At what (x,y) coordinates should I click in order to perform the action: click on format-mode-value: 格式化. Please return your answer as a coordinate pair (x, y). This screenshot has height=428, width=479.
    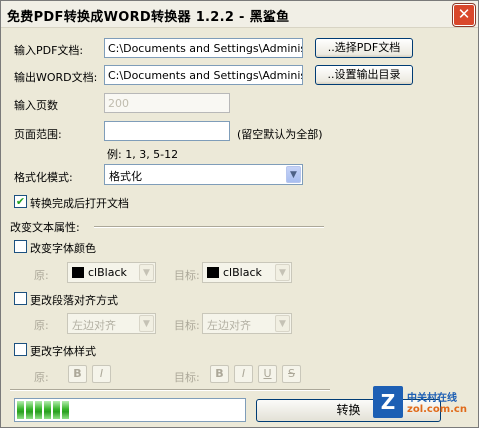
    Looking at the image, I should click on (125, 176).